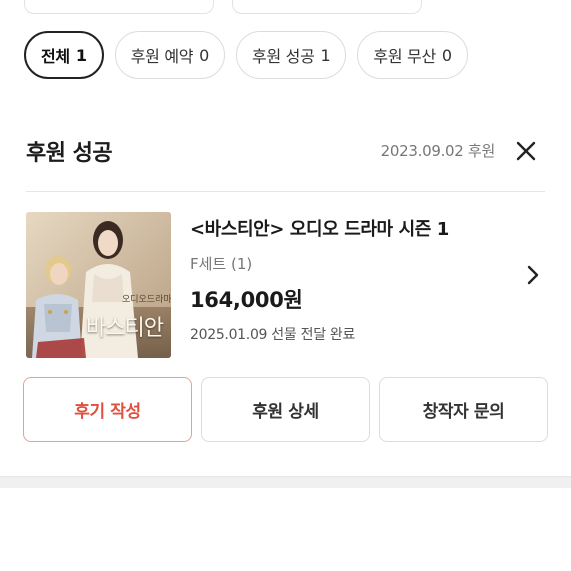  I want to click on previous-cards-edge, so click(224, 7).